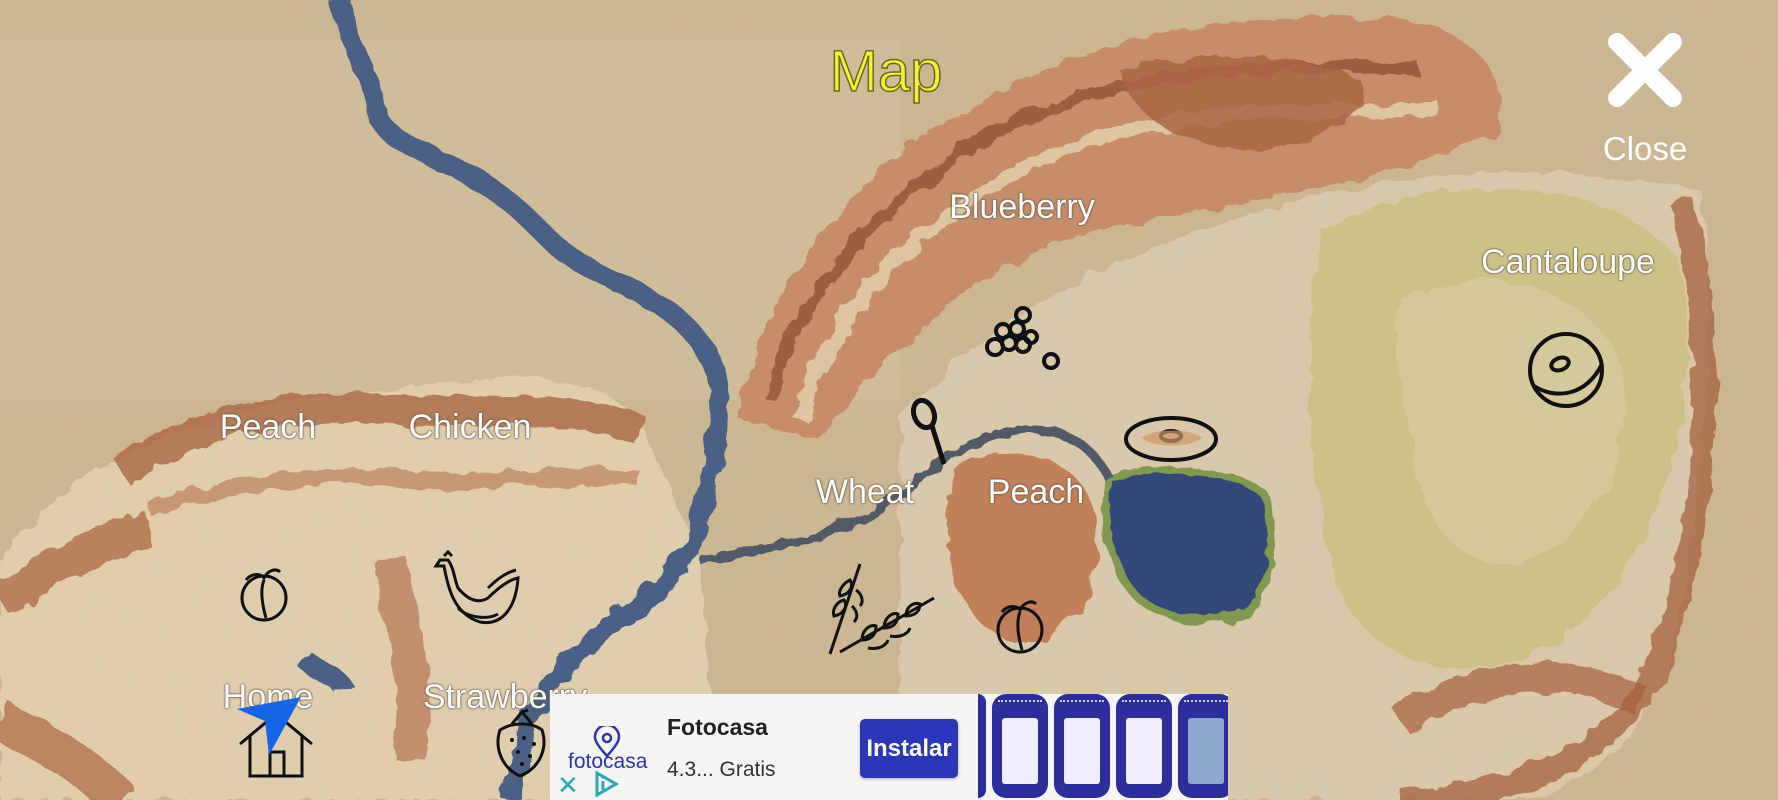 The height and width of the screenshot is (800, 1778). What do you see at coordinates (1171, 439) in the screenshot?
I see `donut-icon` at bounding box center [1171, 439].